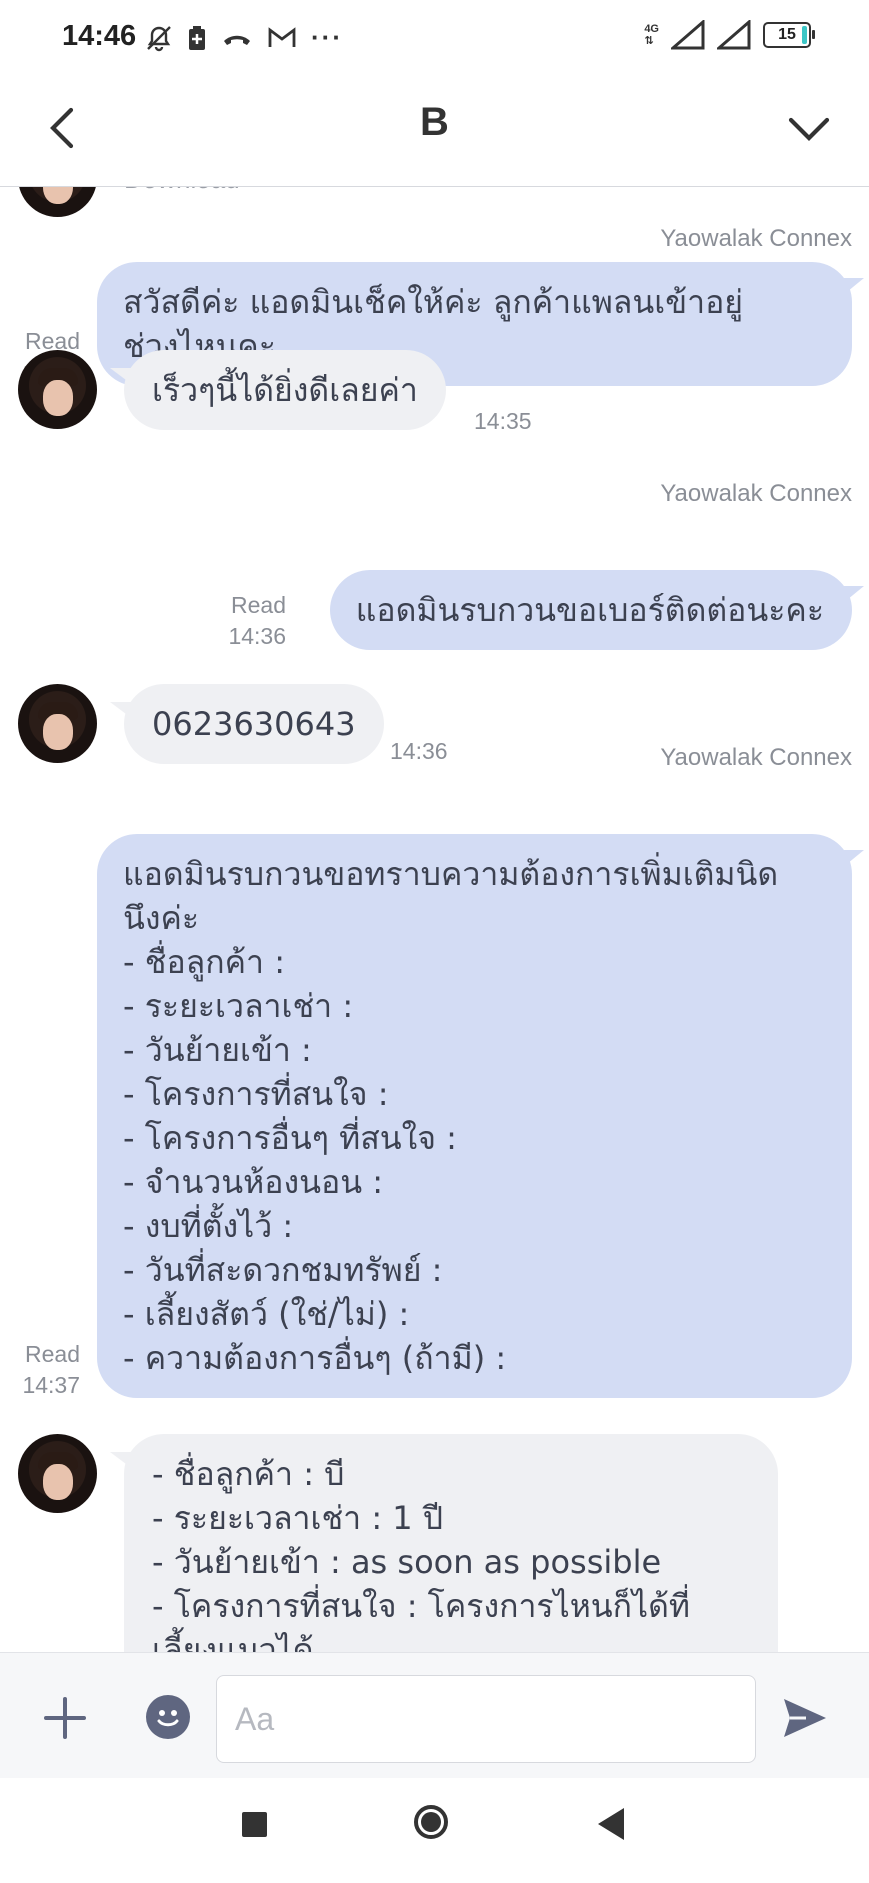 The width and height of the screenshot is (869, 1883). I want to click on message-input, so click(486, 1719).